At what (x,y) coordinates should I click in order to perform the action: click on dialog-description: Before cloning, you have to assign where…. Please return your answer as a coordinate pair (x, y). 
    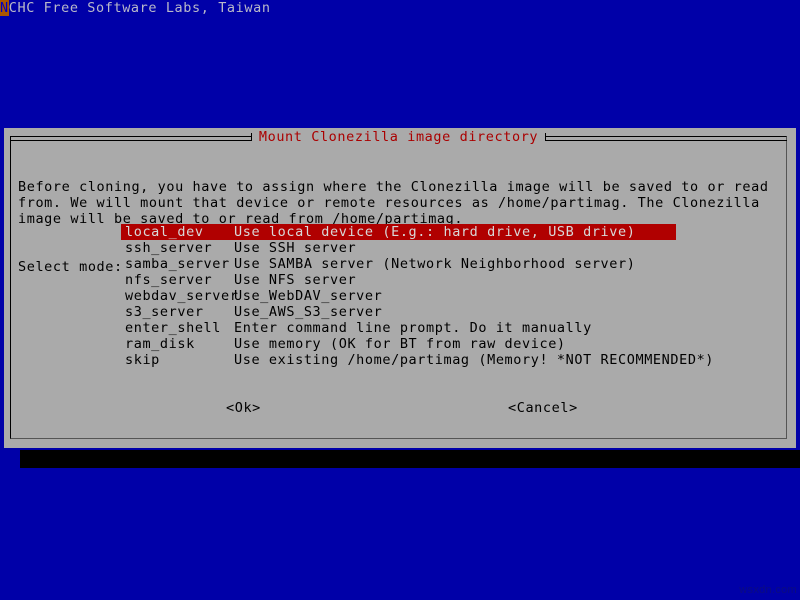
    Looking at the image, I should click on (398, 203).